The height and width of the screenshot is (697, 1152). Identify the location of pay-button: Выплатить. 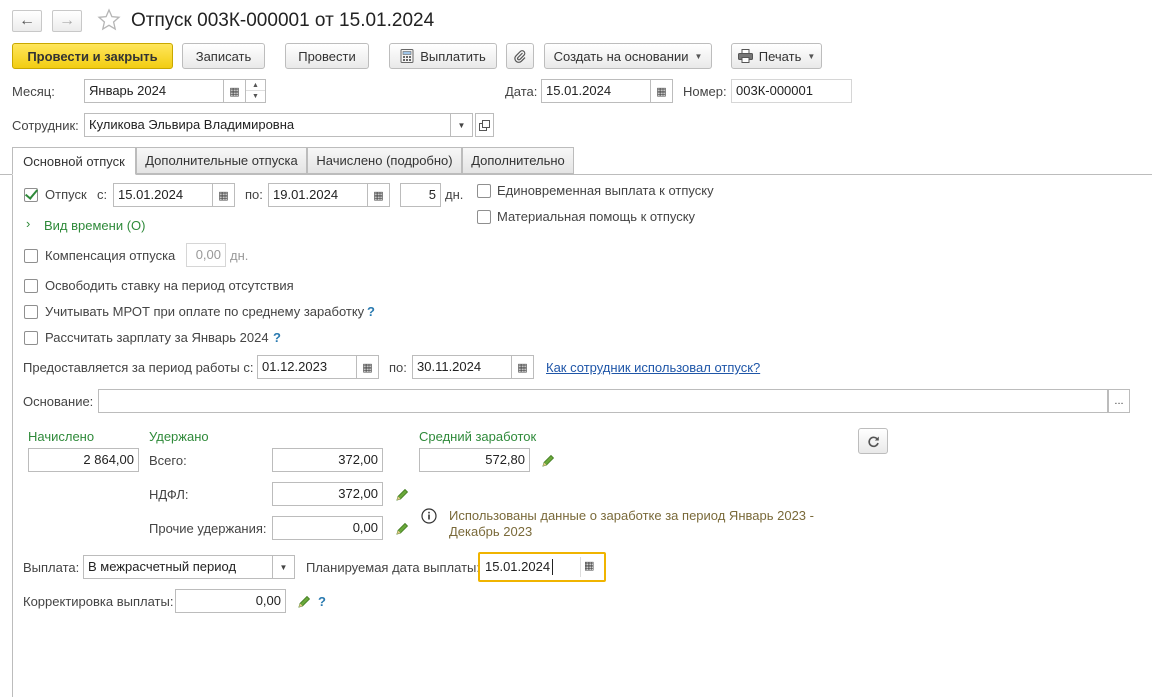
(443, 56).